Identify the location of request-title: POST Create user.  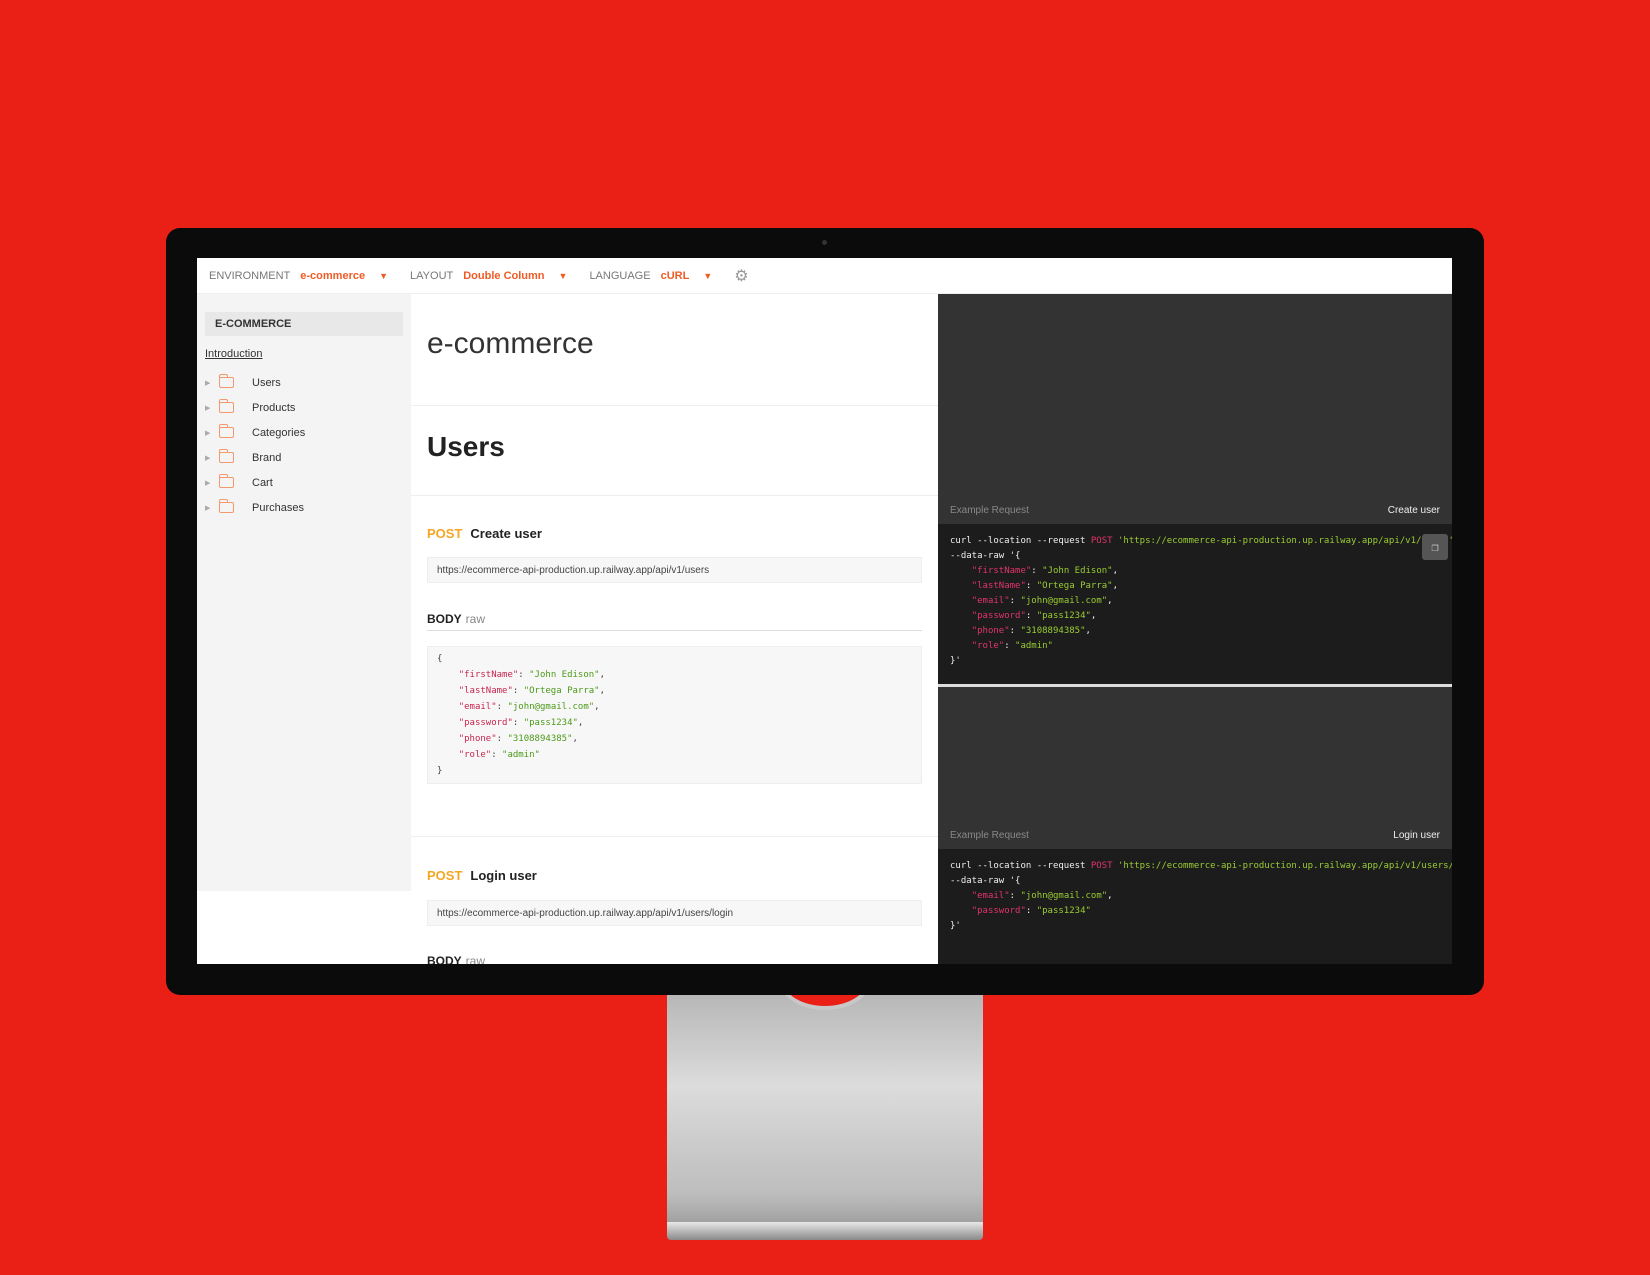
(484, 533).